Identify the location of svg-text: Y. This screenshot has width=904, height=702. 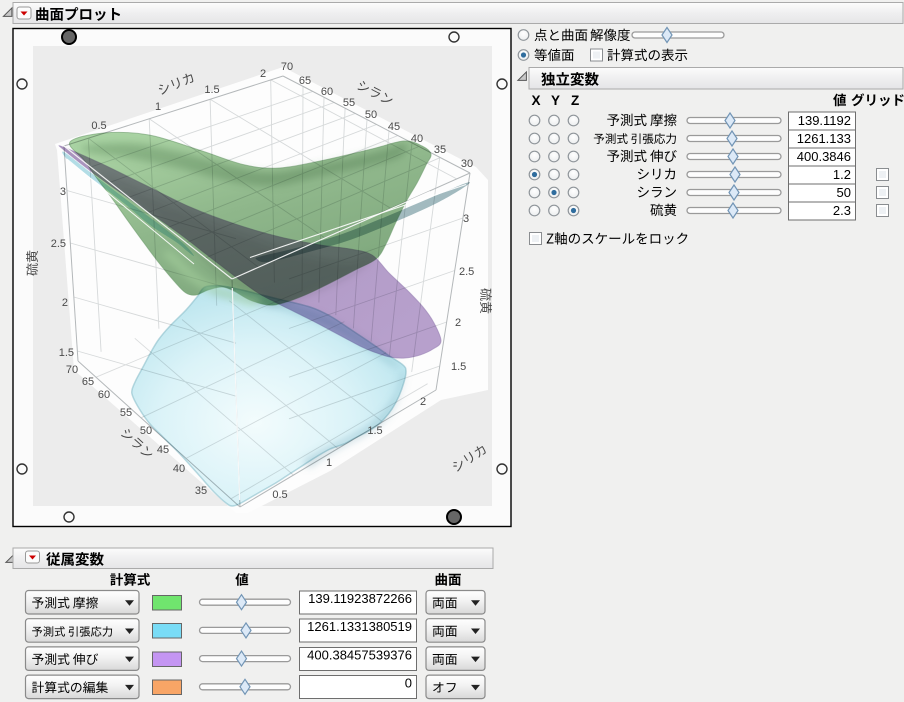
(555, 100).